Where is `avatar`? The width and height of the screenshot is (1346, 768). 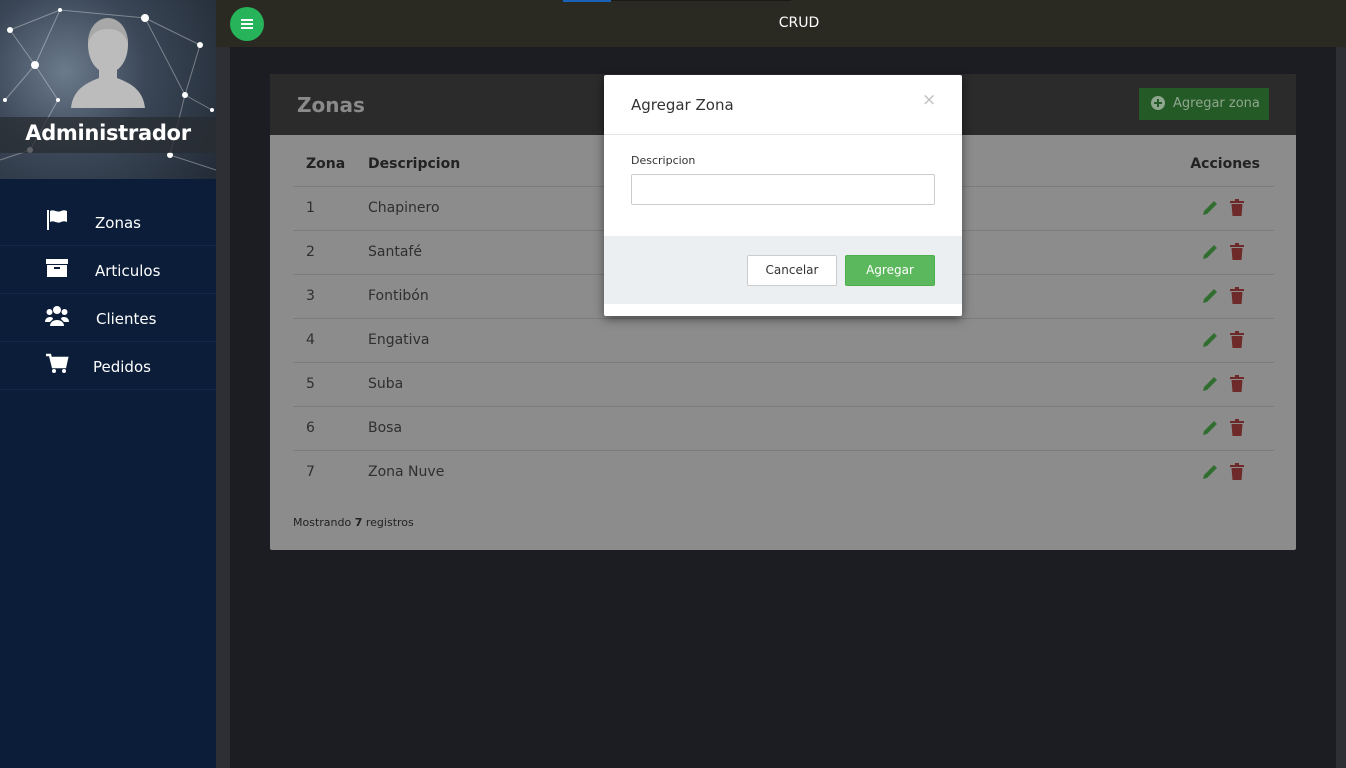
avatar is located at coordinates (108, 63).